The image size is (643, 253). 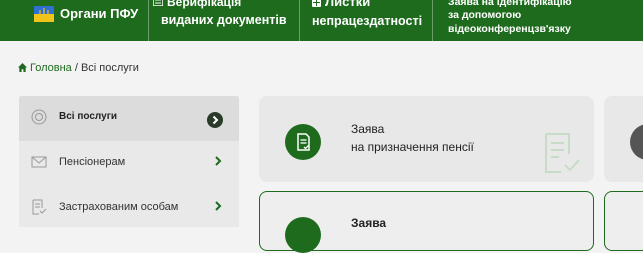 What do you see at coordinates (22, 67) in the screenshot?
I see `home-icon` at bounding box center [22, 67].